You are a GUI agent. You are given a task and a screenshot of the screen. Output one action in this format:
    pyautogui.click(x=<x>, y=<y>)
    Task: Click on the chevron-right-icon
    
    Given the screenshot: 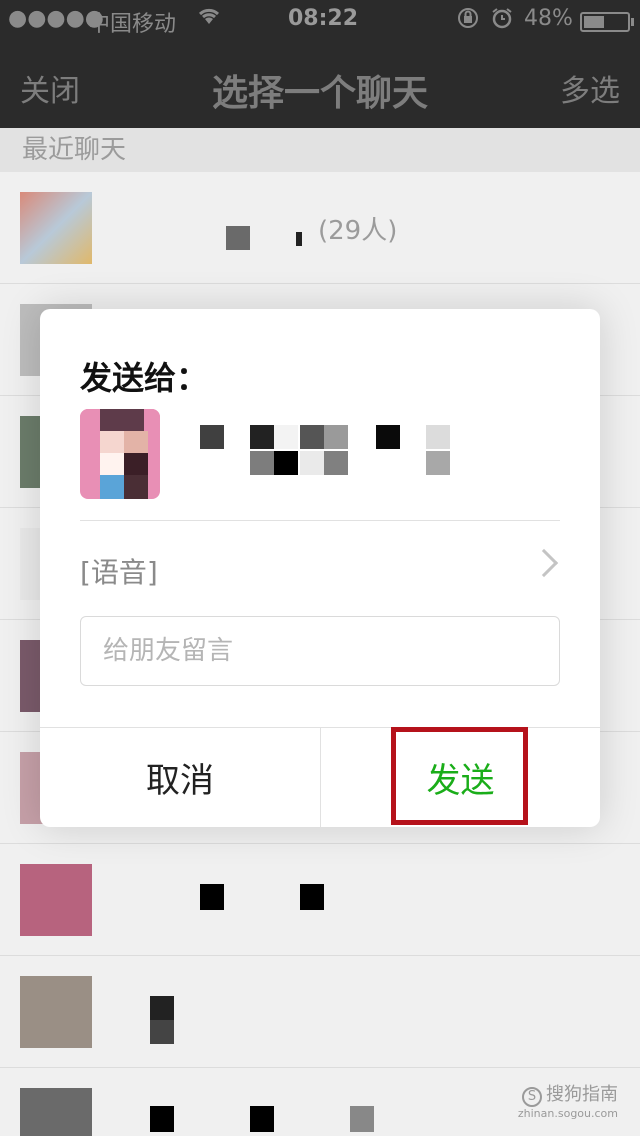 What is the action you would take?
    pyautogui.click(x=544, y=563)
    